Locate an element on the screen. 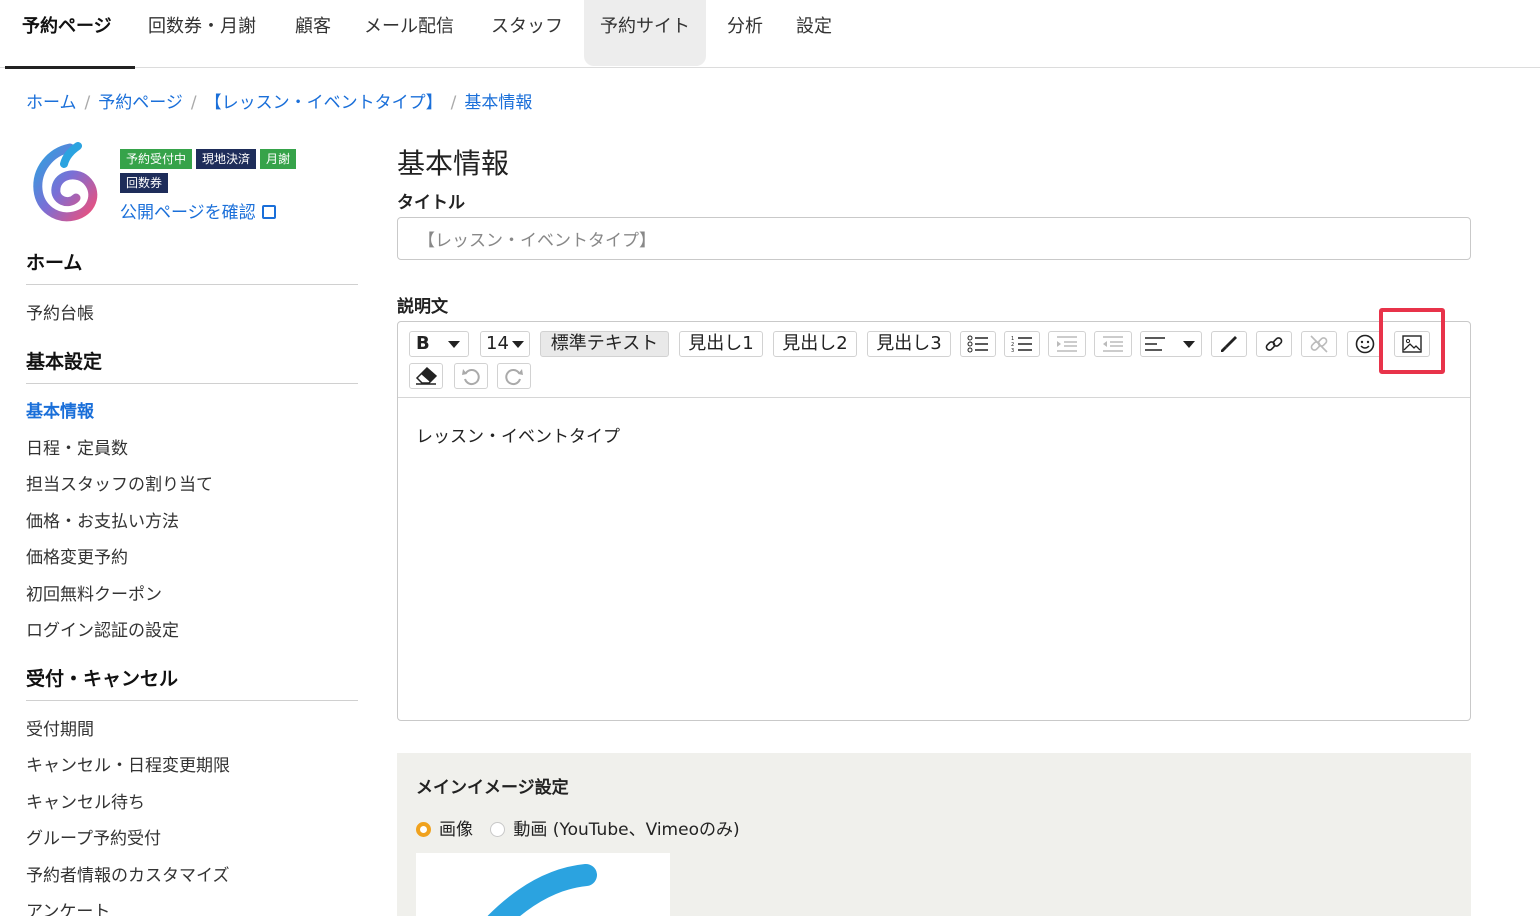 This screenshot has height=916, width=1540. bullet-list-button is located at coordinates (978, 344).